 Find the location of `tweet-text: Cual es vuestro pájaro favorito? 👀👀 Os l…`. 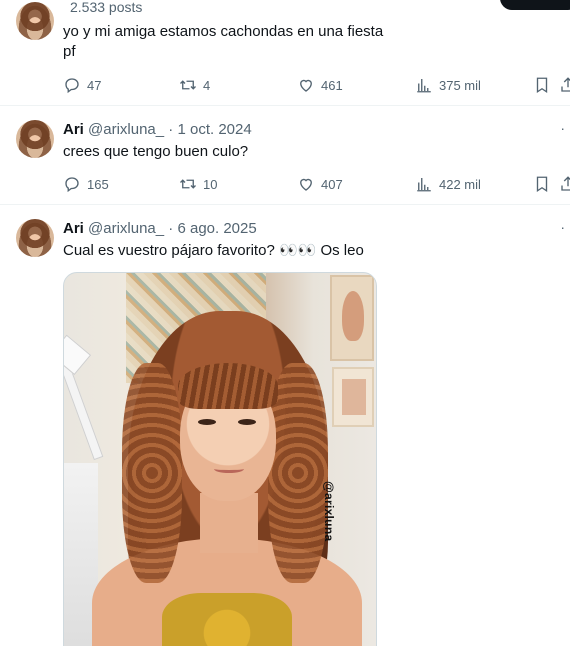

tweet-text: Cual es vuestro pájaro favorito? 👀👀 Os l… is located at coordinates (213, 250).